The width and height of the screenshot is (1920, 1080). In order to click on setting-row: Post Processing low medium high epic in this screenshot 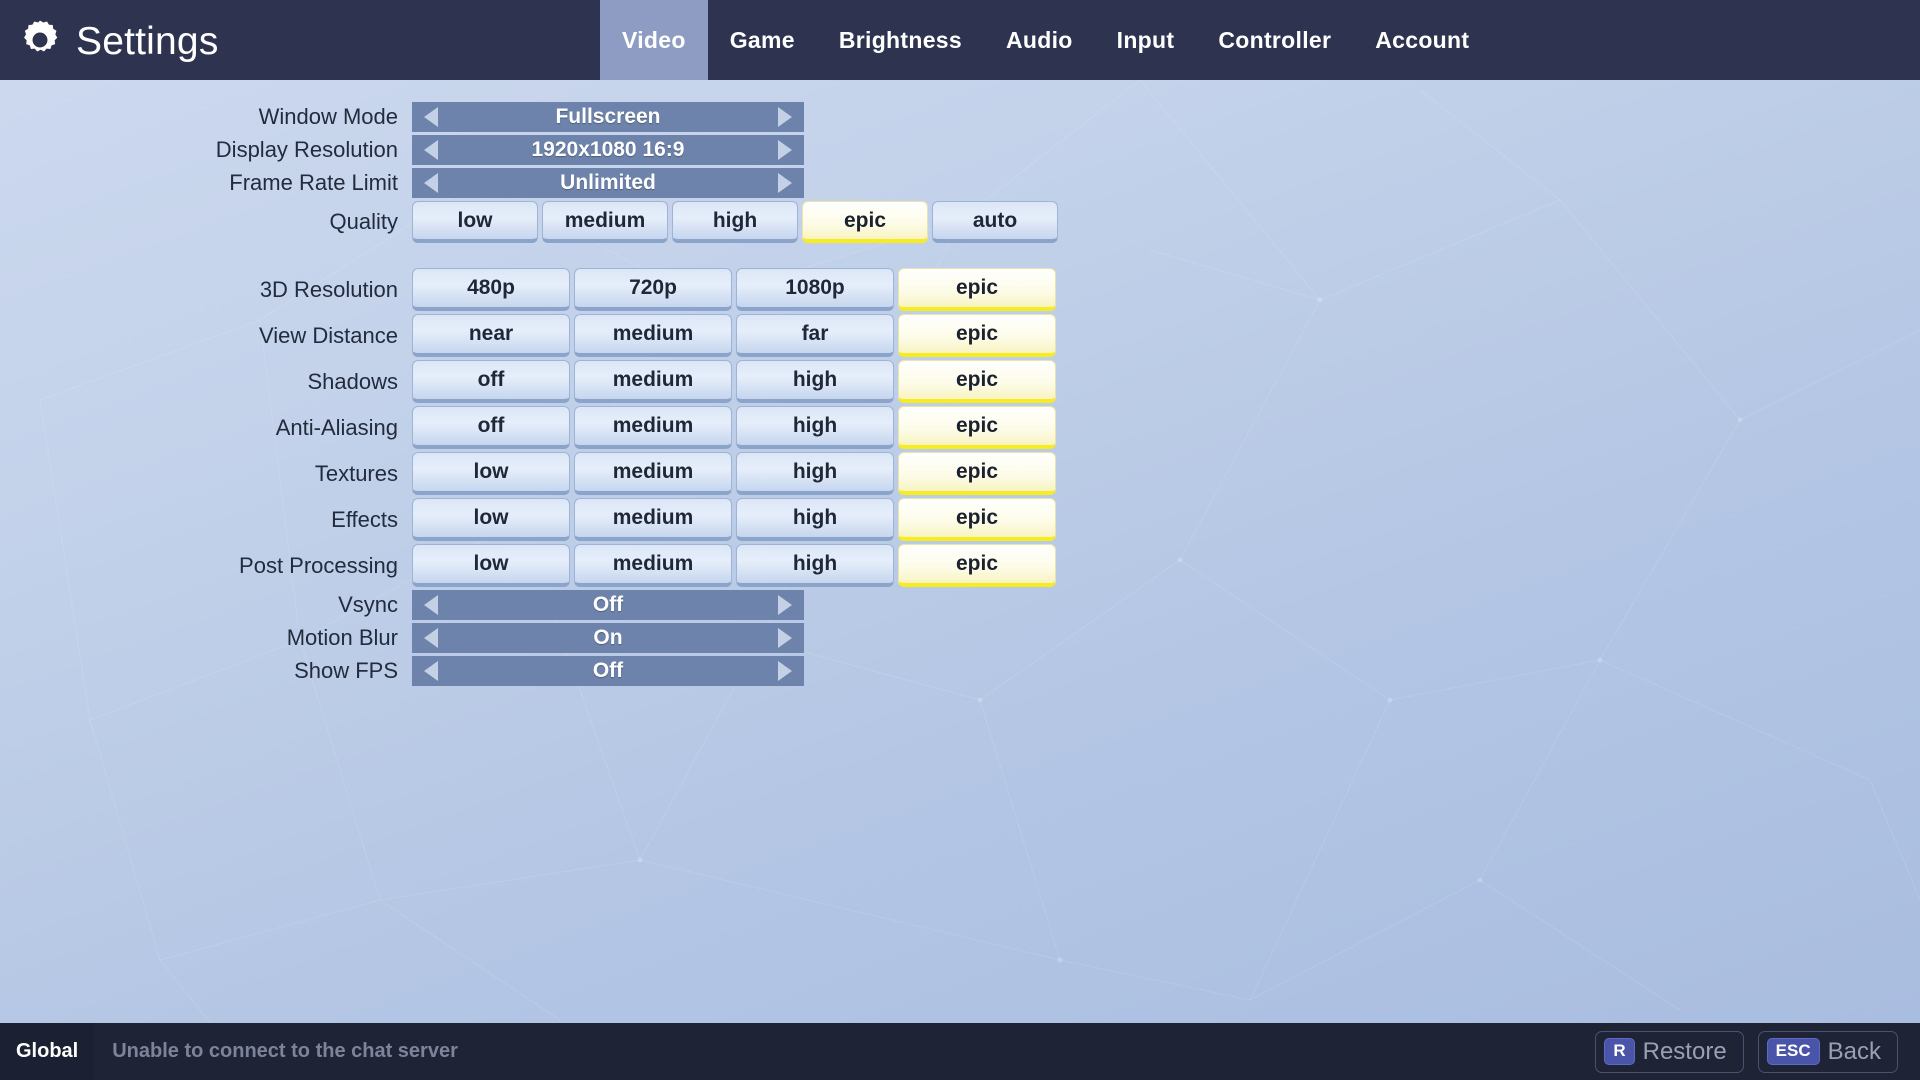, I will do `click(960, 565)`.